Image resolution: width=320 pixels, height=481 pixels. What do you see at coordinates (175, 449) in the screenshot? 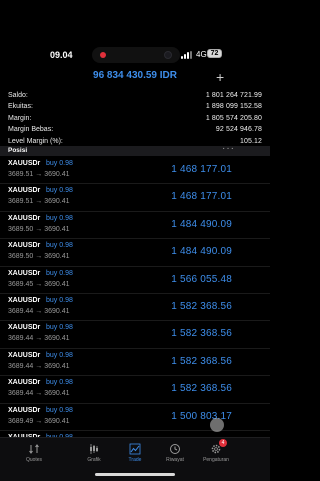
I see `history-icon` at bounding box center [175, 449].